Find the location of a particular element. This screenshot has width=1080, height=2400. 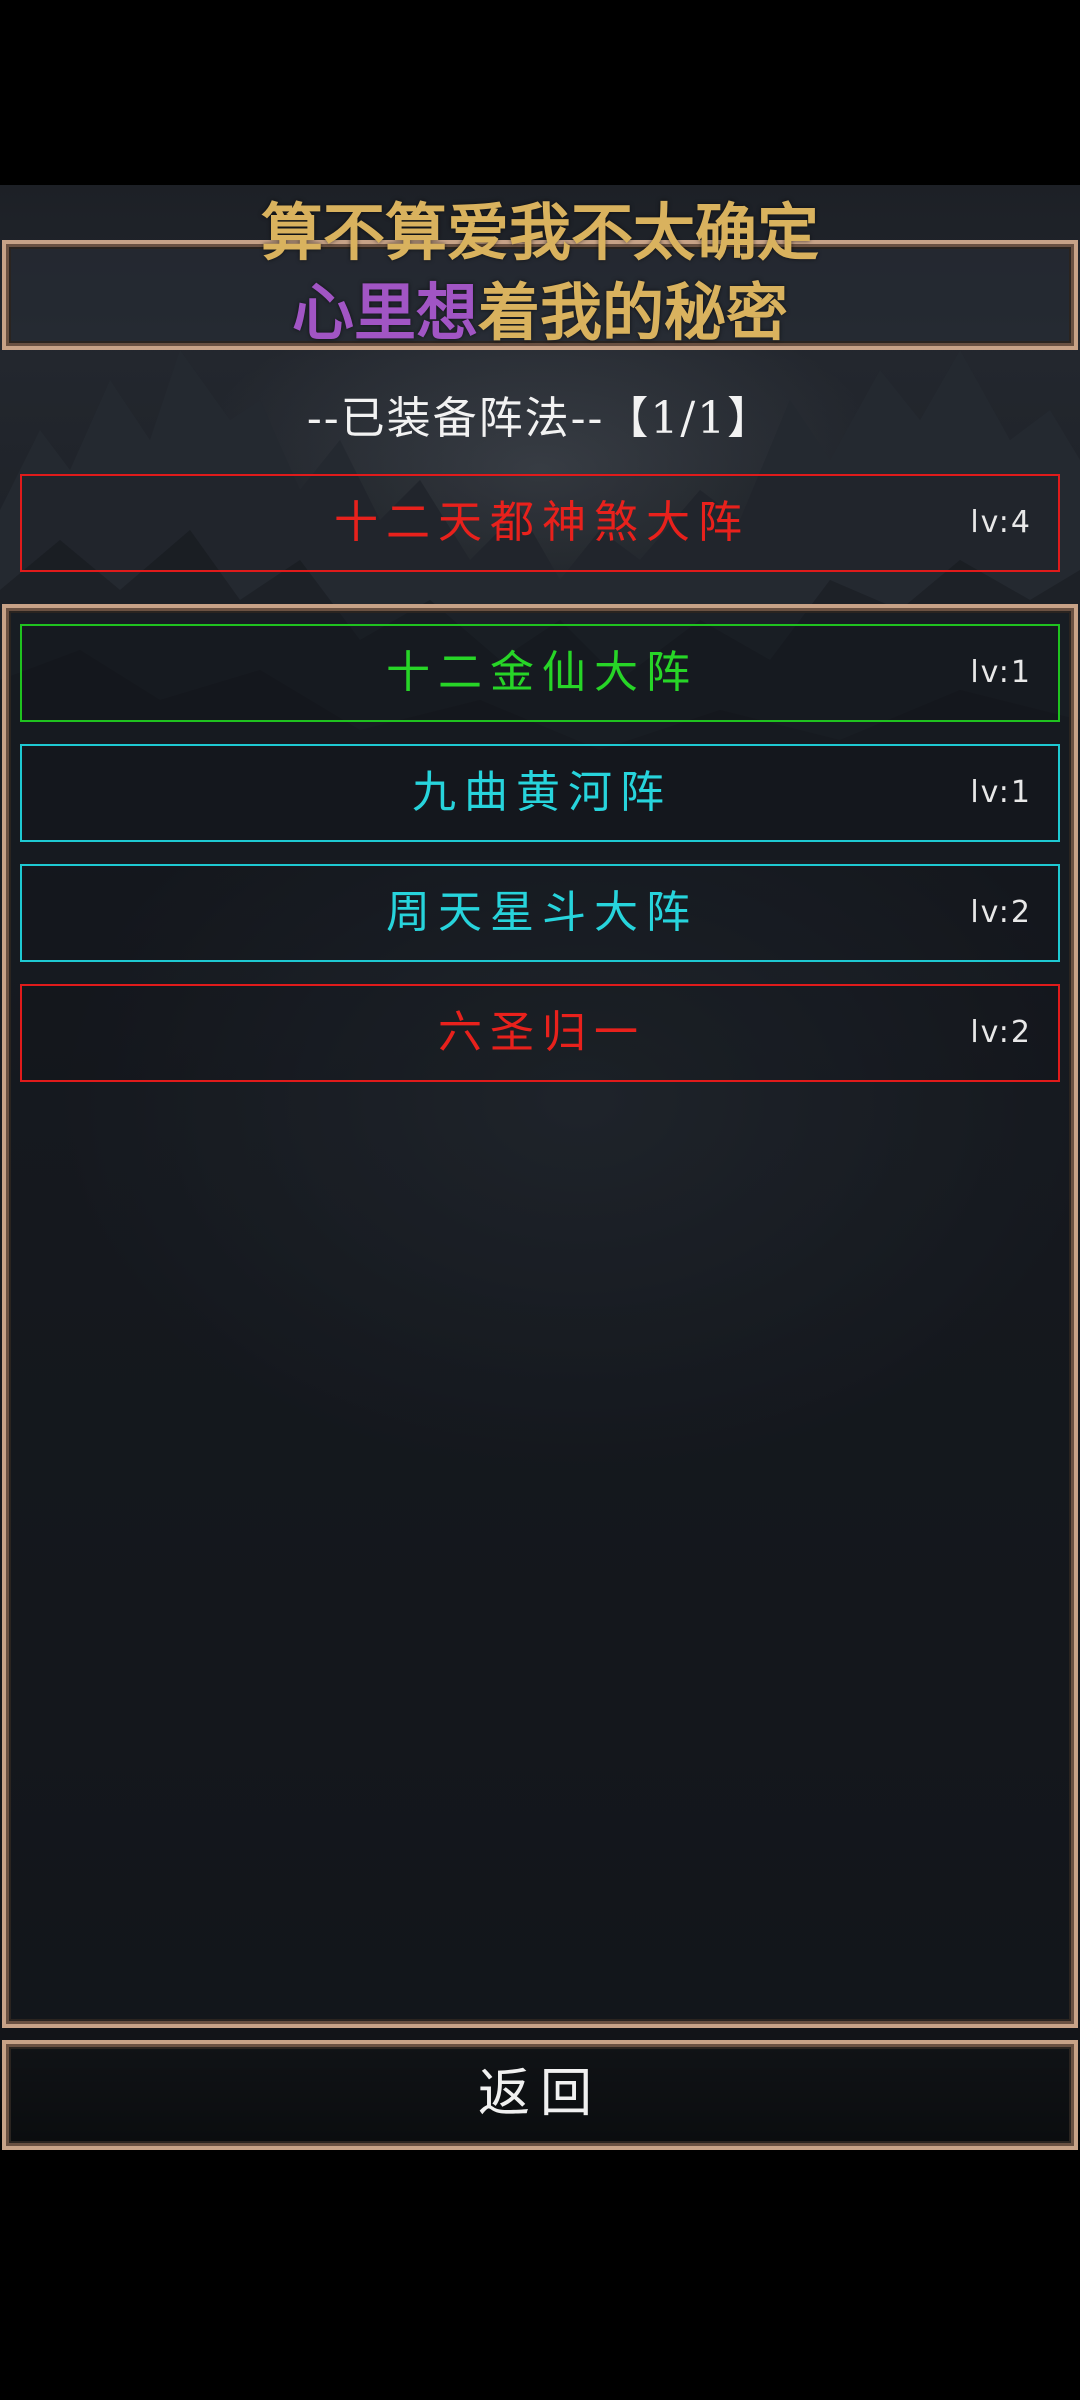

equipped-formations-title: --已装备阵法--【1/1】 is located at coordinates (540, 418).